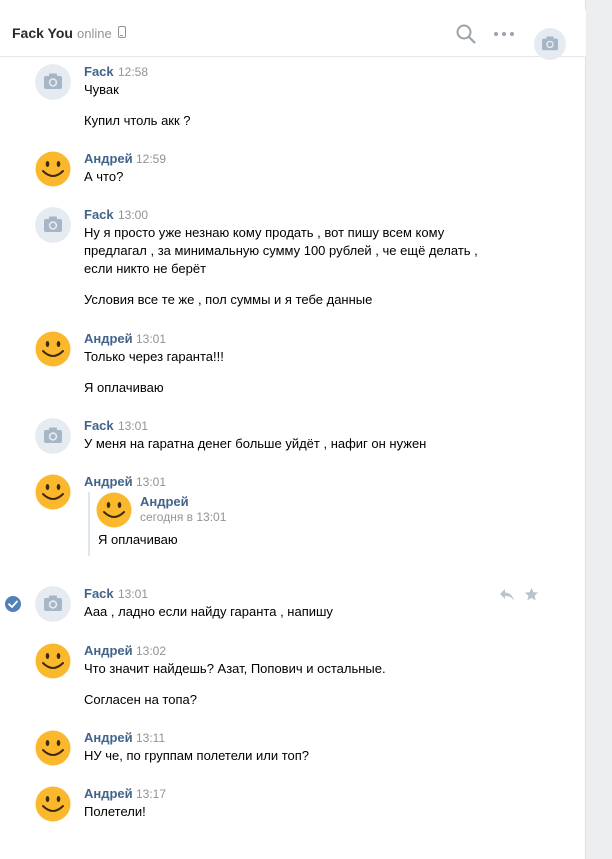 The width and height of the screenshot is (612, 859). What do you see at coordinates (94, 33) in the screenshot?
I see `online-status: online` at bounding box center [94, 33].